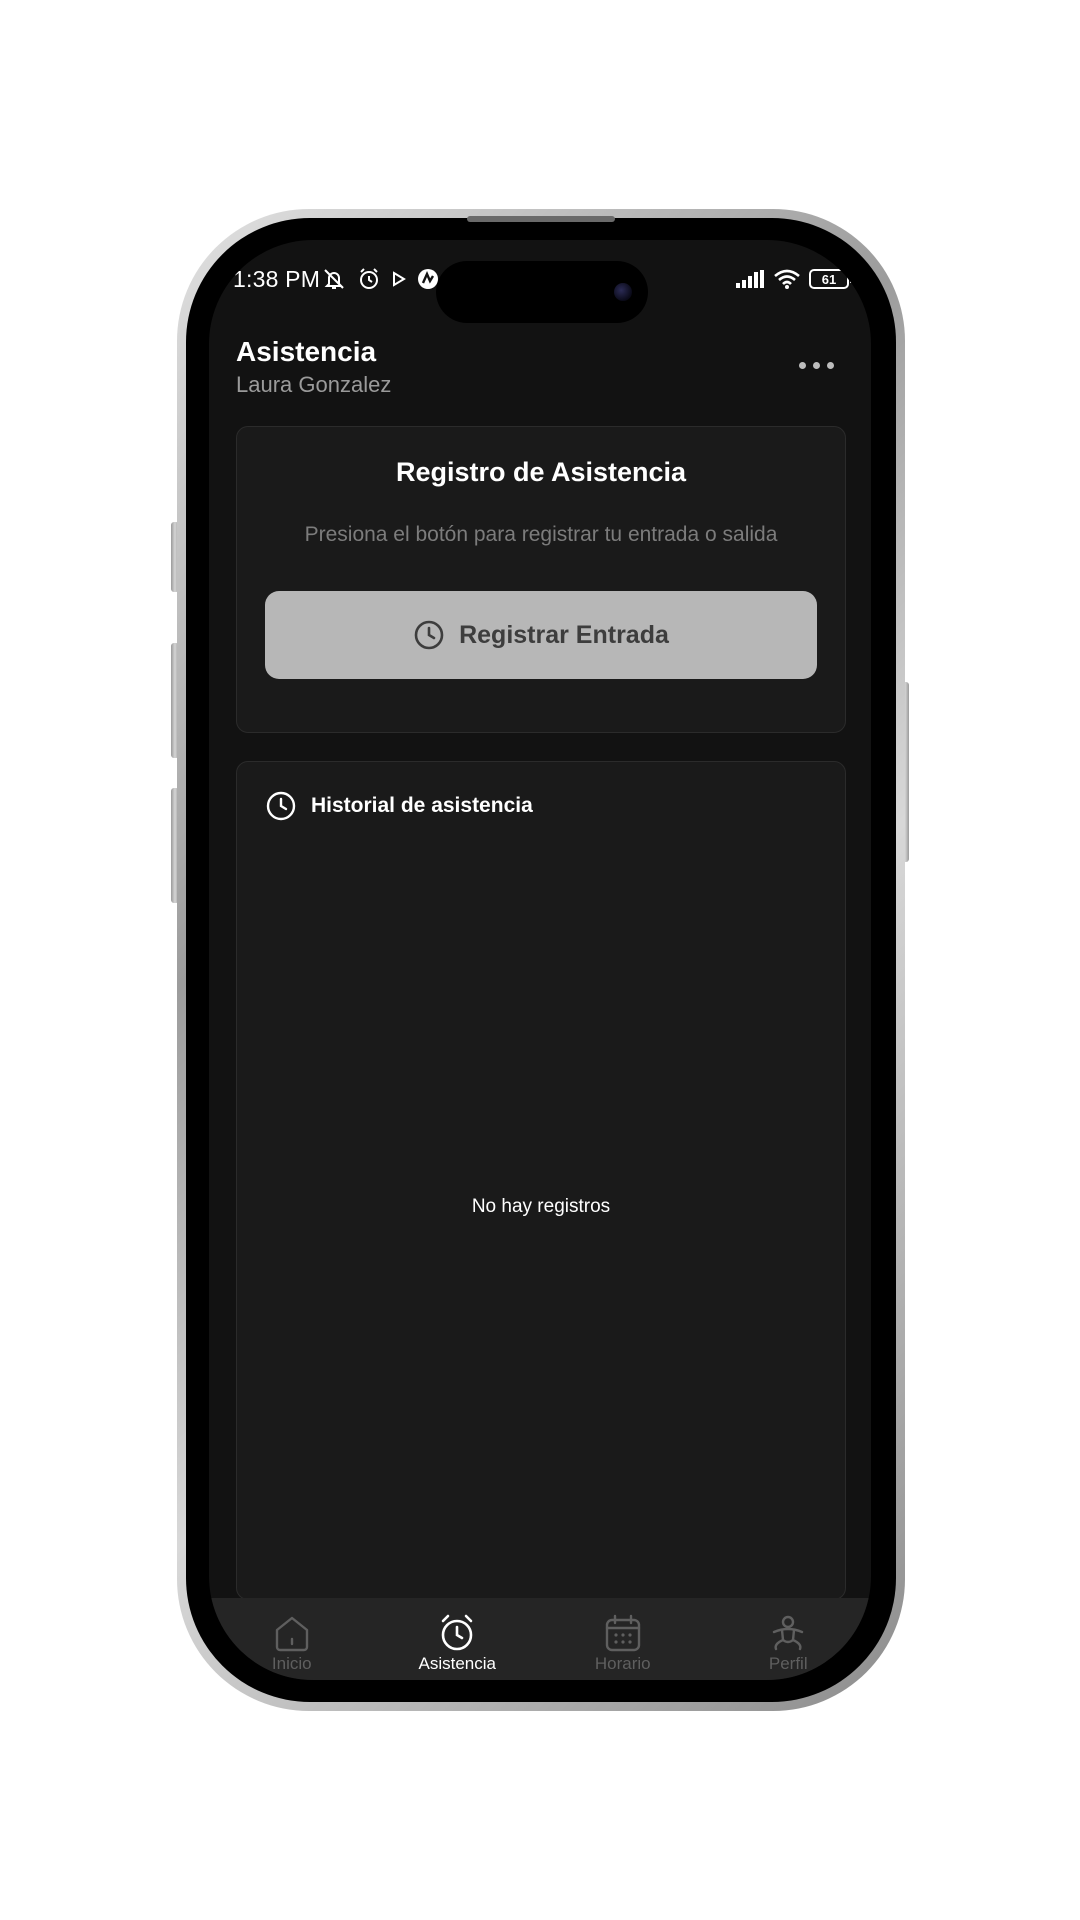  I want to click on nav-item-asistencia: Asistencia, so click(458, 1639).